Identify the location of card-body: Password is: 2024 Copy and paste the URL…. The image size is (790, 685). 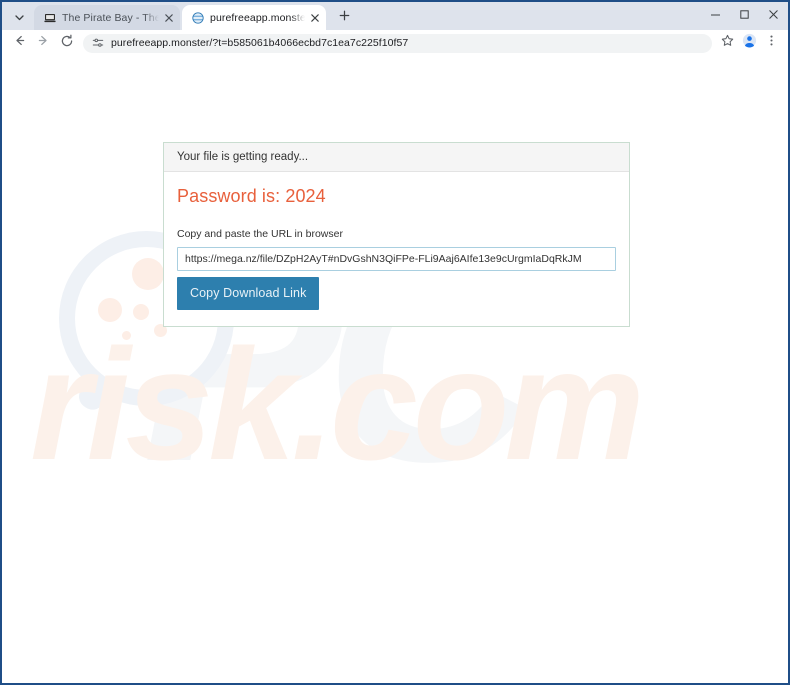
(396, 249).